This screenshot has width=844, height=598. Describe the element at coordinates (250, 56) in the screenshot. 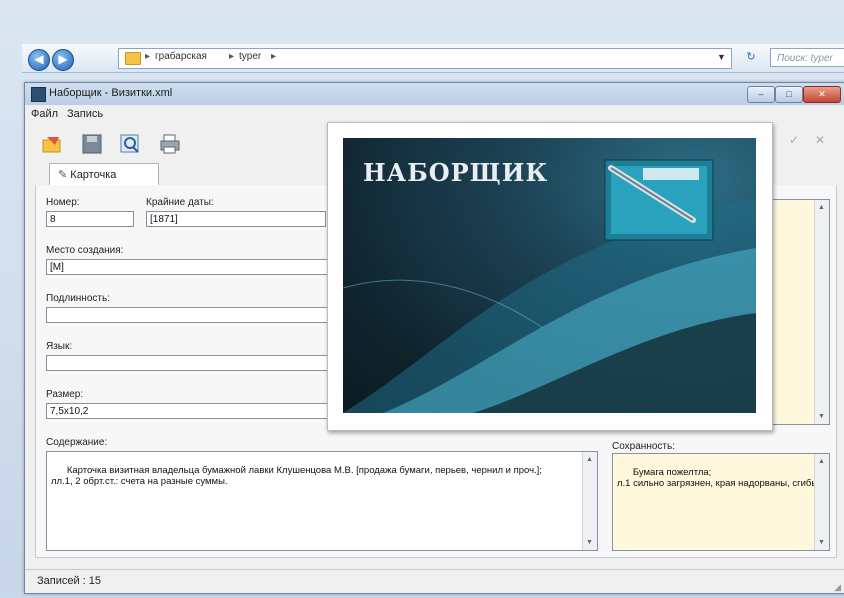

I see `breadcrumb-typer: typer` at that location.